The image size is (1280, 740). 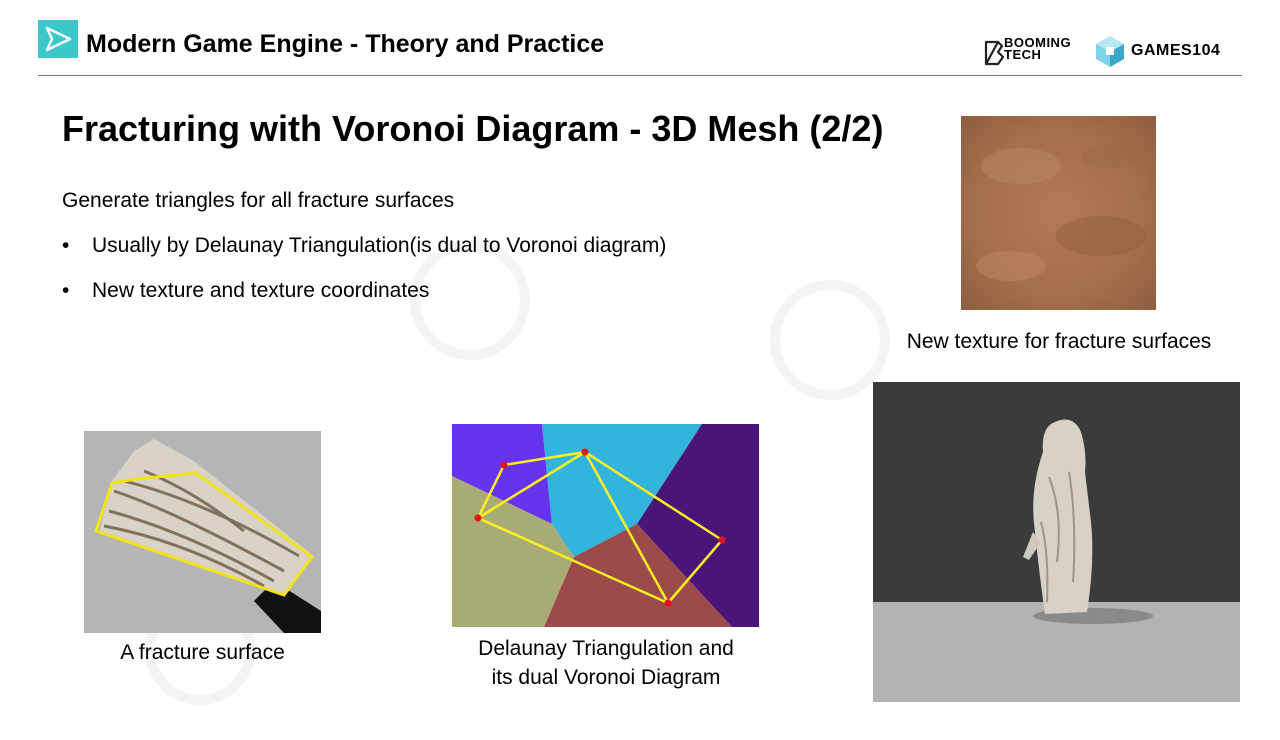 I want to click on bullet-item: • New texture and texture coordinates, so click(x=245, y=291).